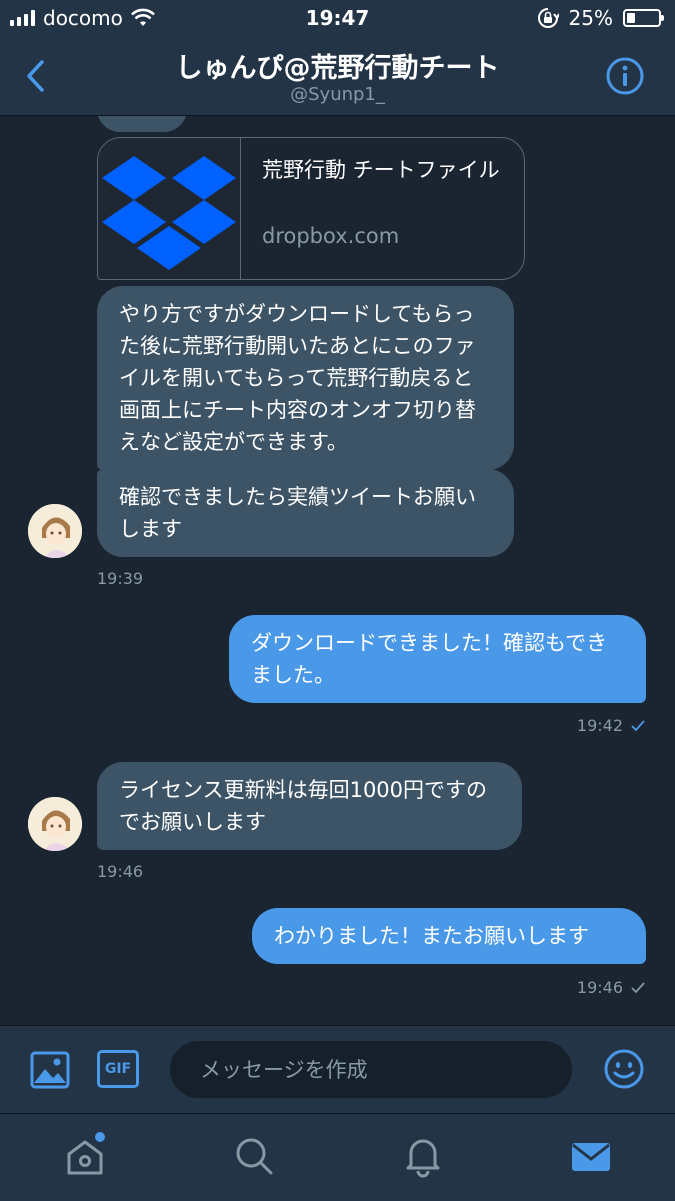  I want to click on battery-icon, so click(643, 18).